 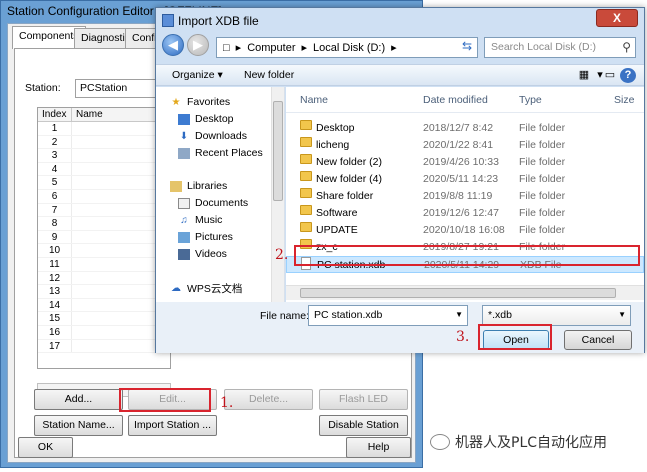 What do you see at coordinates (212, 136) in the screenshot?
I see `nav-downloads: ⬇ Downloads` at bounding box center [212, 136].